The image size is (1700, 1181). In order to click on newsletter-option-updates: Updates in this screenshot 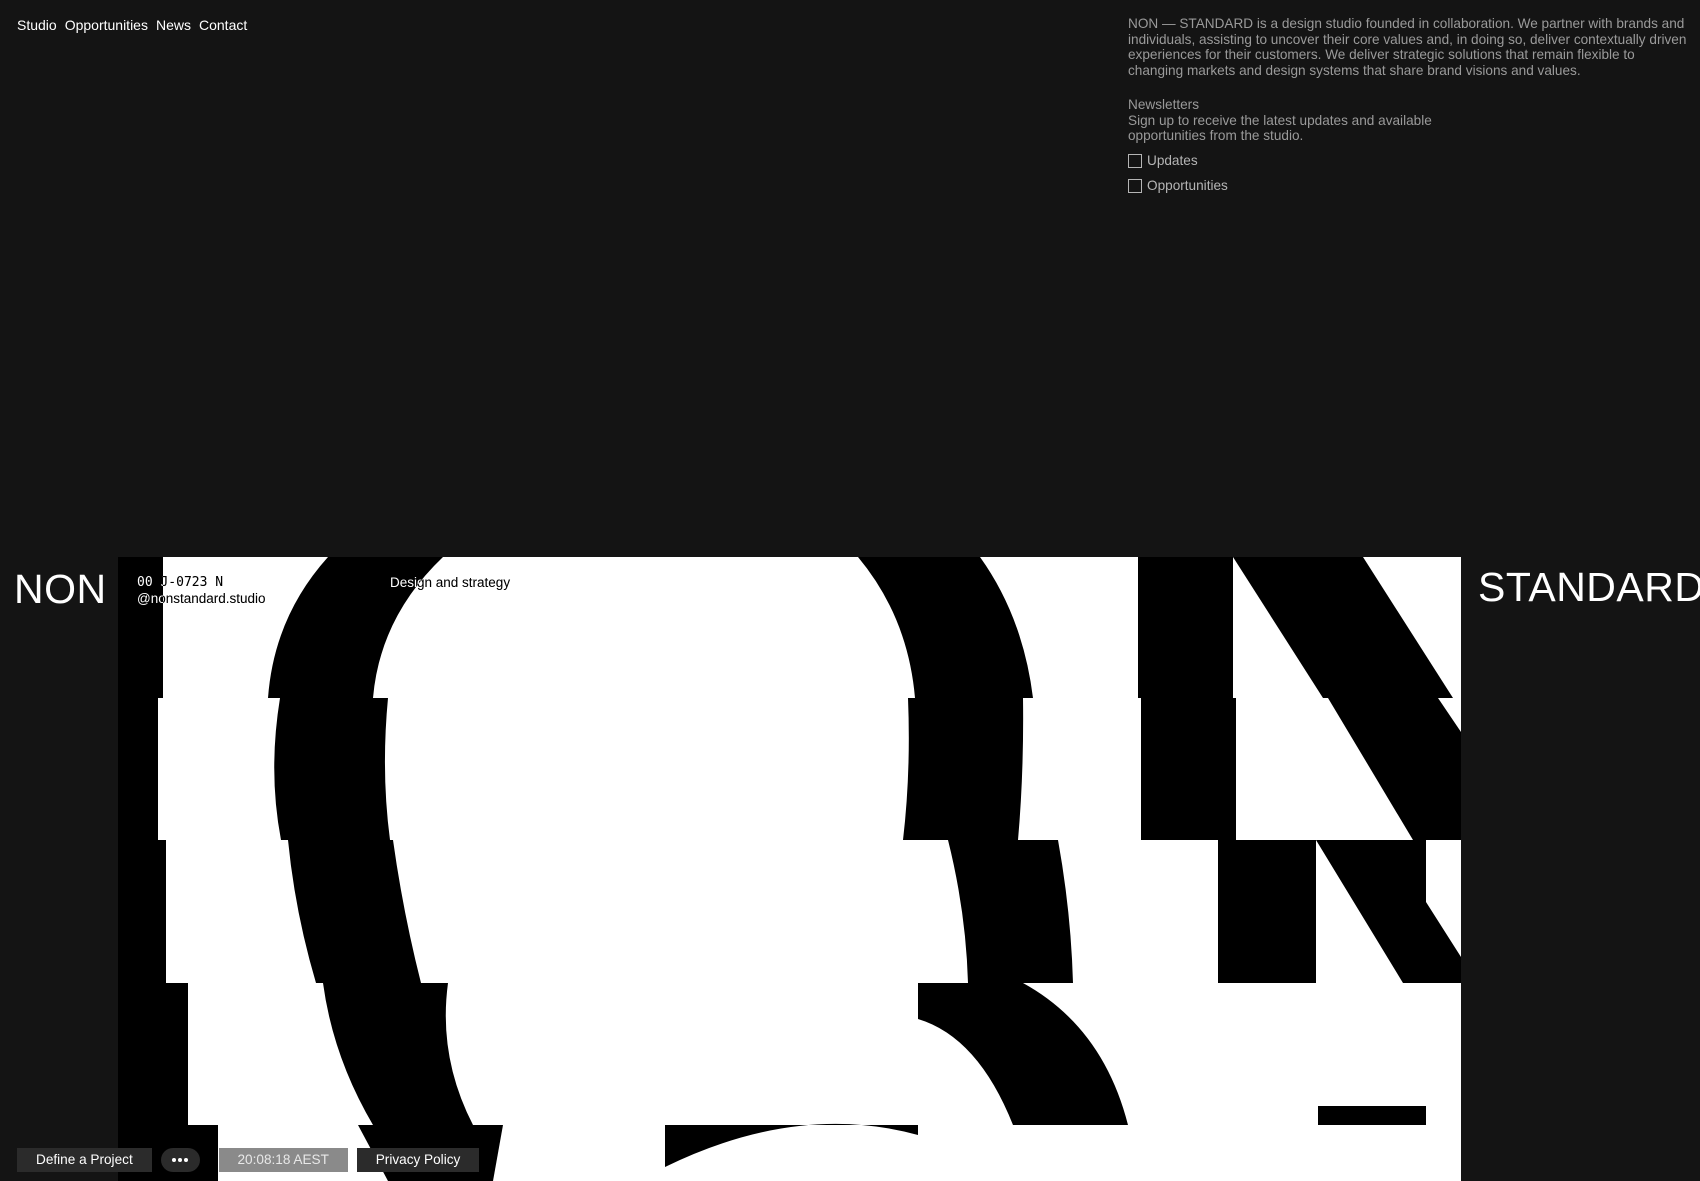, I will do `click(1163, 161)`.